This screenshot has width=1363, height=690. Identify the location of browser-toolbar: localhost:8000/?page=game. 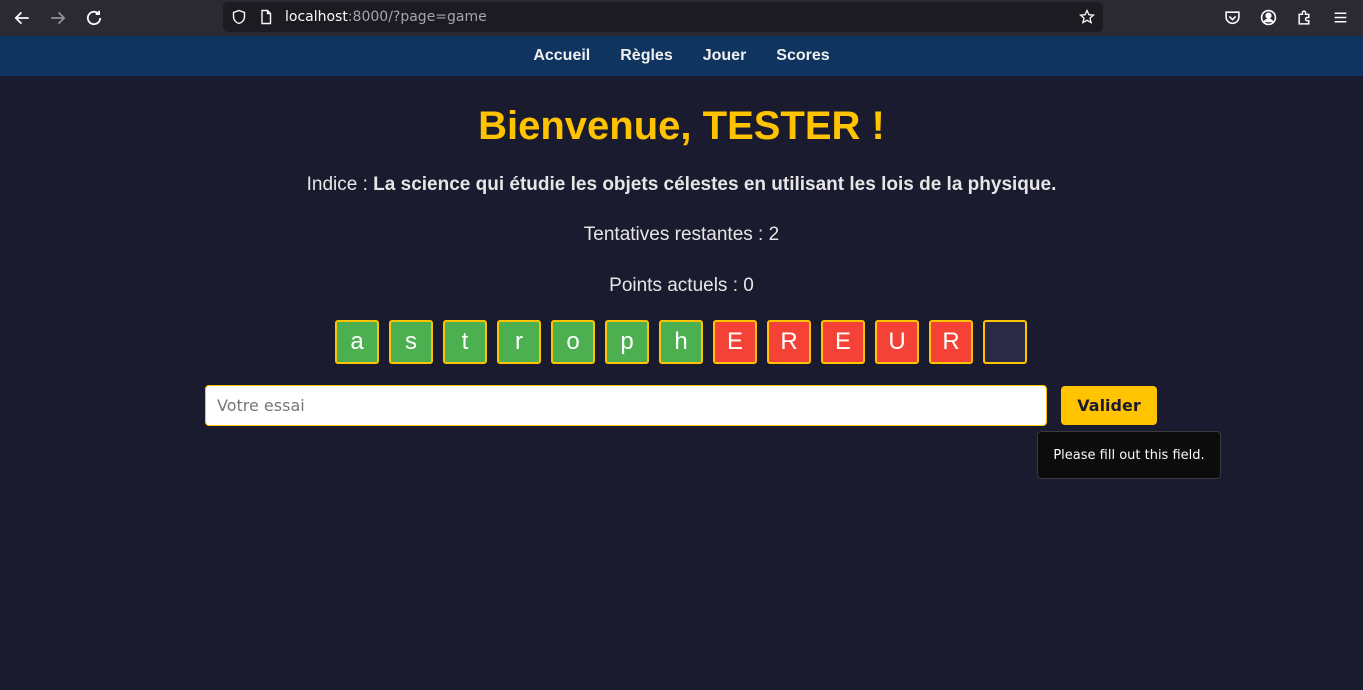
(681, 18).